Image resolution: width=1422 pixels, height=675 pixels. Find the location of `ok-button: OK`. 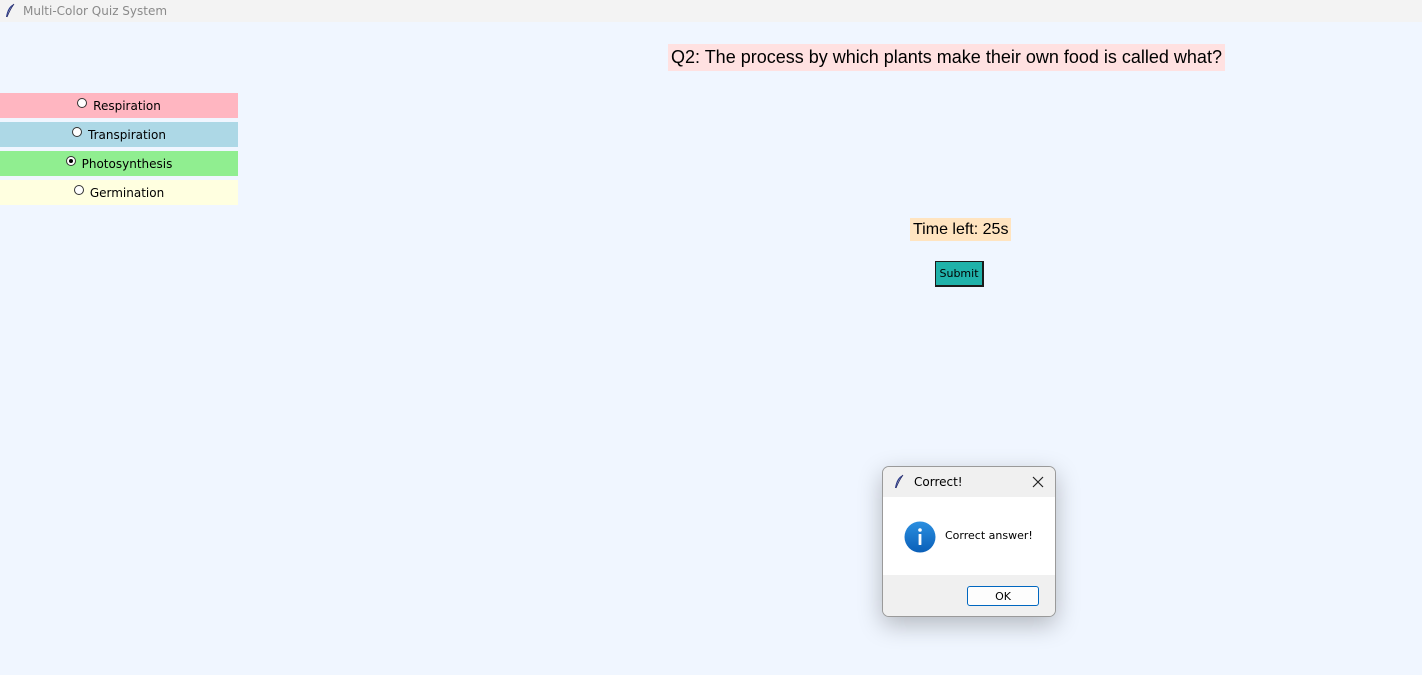

ok-button: OK is located at coordinates (1003, 596).